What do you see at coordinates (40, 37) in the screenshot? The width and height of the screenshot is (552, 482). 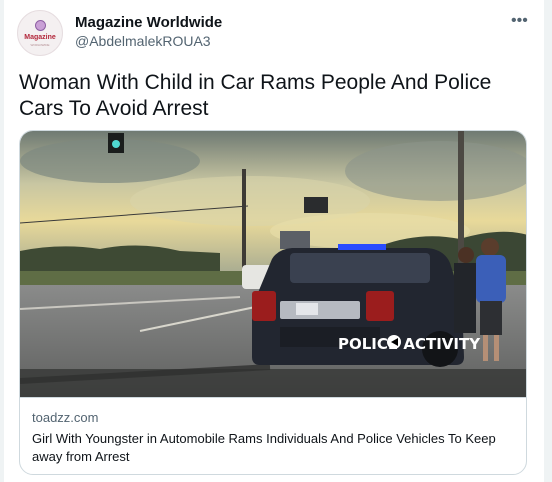 I see `avatar-brand: Magazine` at bounding box center [40, 37].